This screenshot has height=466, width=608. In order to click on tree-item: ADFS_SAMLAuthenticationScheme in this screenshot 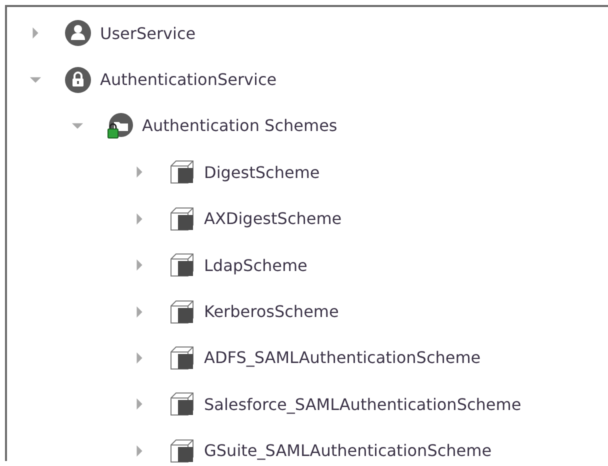, I will do `click(342, 358)`.